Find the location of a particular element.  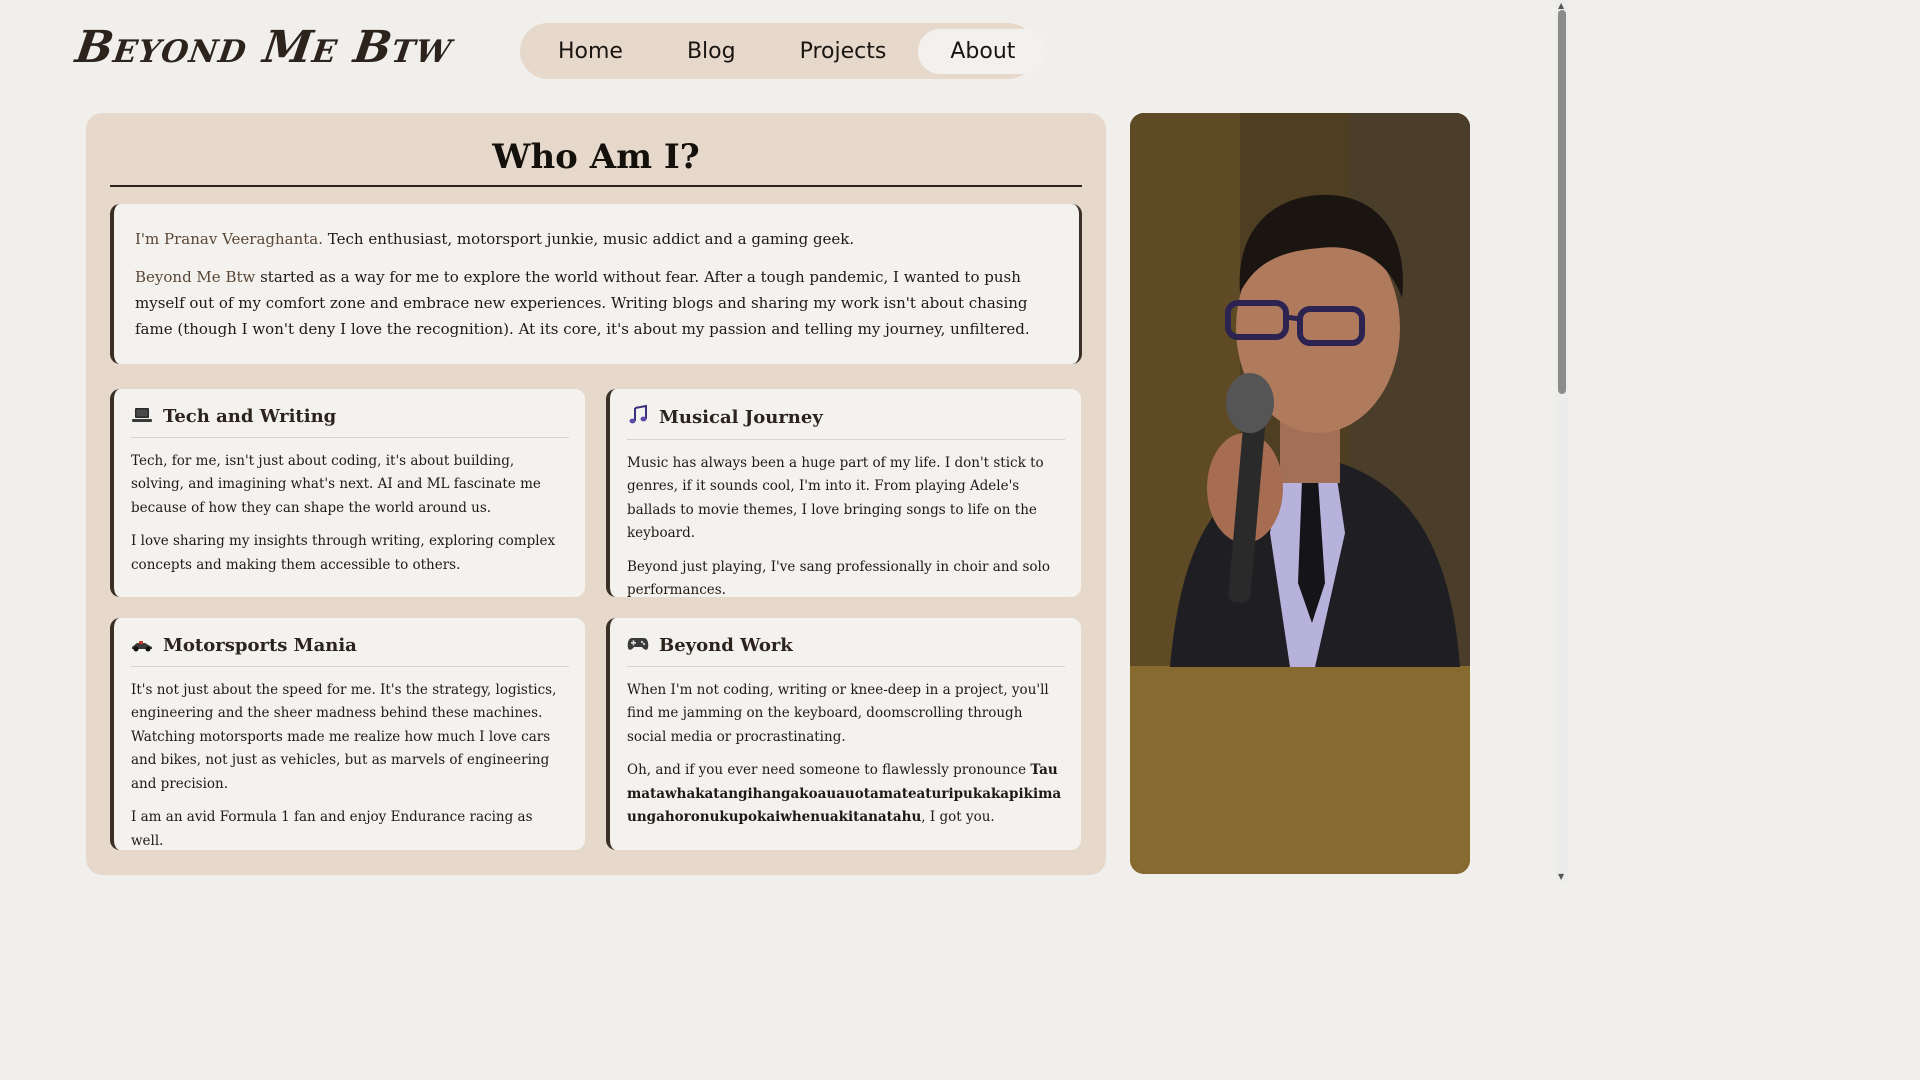

main-nav: Home Blog Projects About is located at coordinates (784, 51).